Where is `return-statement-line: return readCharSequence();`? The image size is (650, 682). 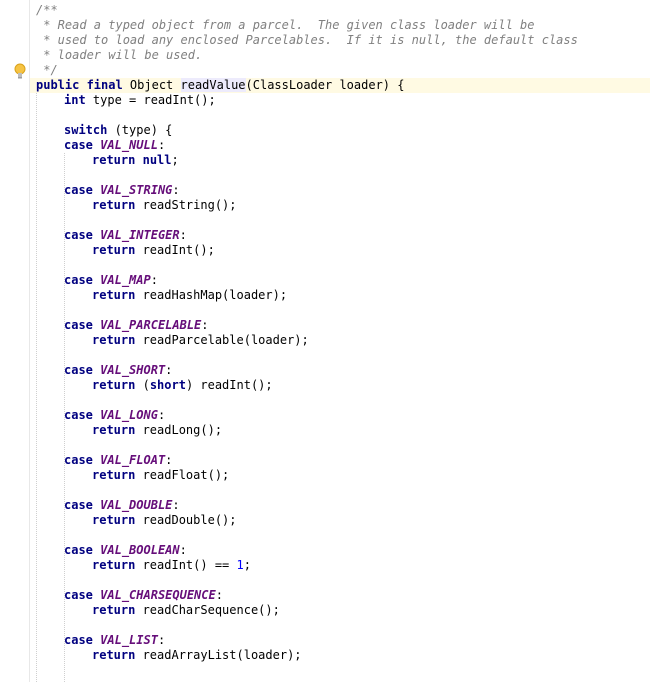
return-statement-line: return readCharSequence(); is located at coordinates (186, 610).